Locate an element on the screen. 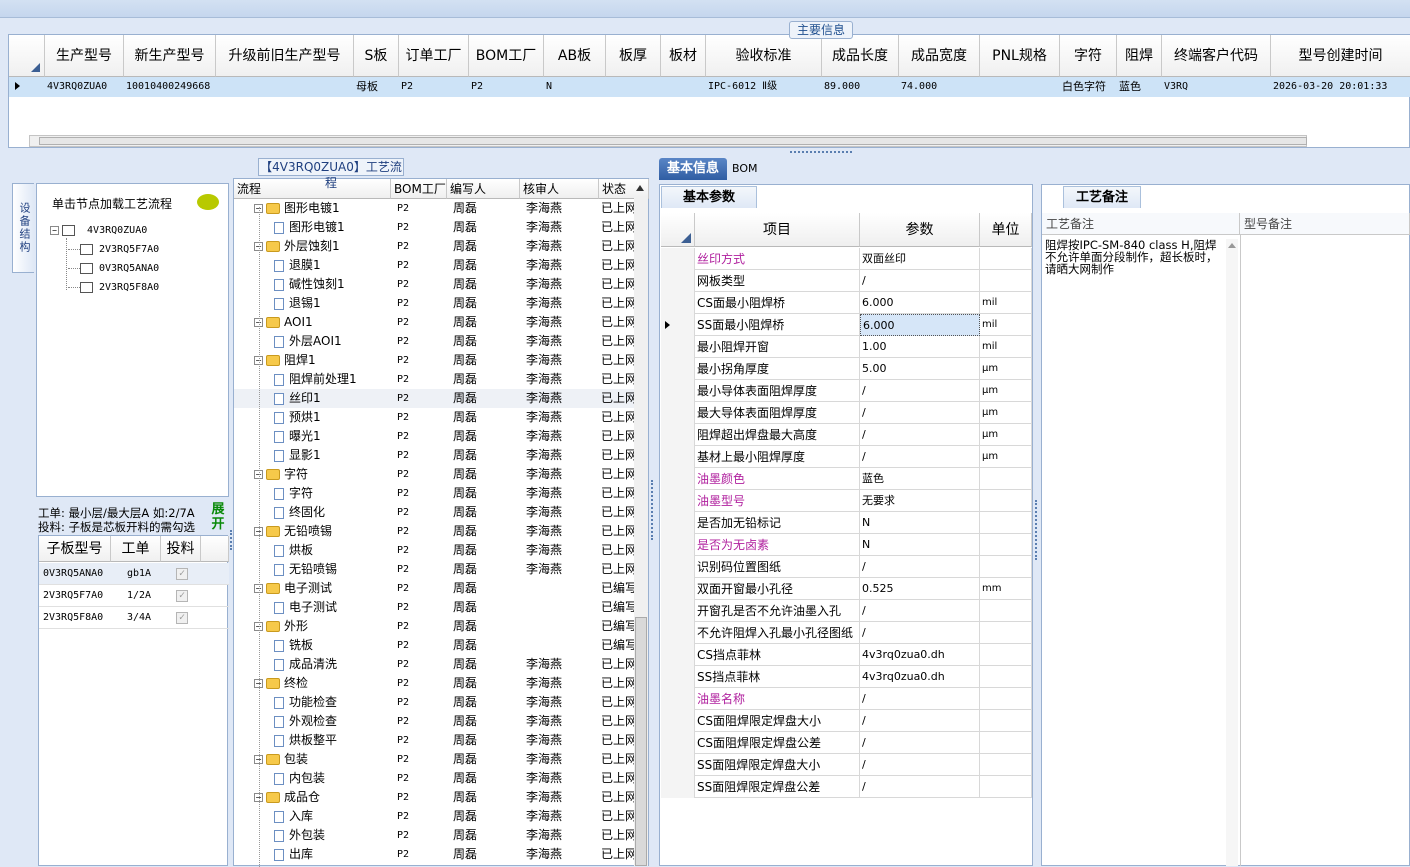 The height and width of the screenshot is (867, 1410). flow-row: 外层AOI1 P2 周磊 李海燕 已上网 is located at coordinates (434, 341).